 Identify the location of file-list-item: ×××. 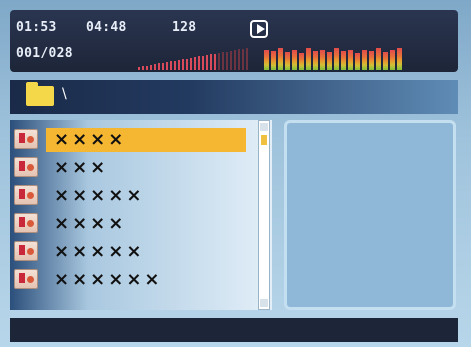
(131, 168).